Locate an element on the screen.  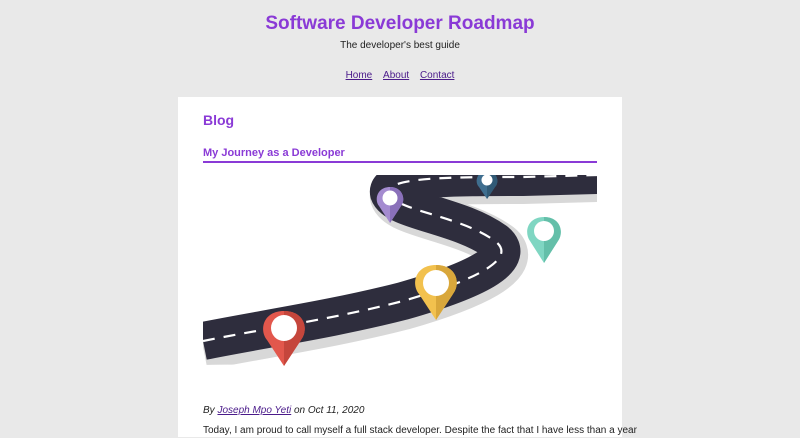
byline-prefix: By is located at coordinates (209, 410).